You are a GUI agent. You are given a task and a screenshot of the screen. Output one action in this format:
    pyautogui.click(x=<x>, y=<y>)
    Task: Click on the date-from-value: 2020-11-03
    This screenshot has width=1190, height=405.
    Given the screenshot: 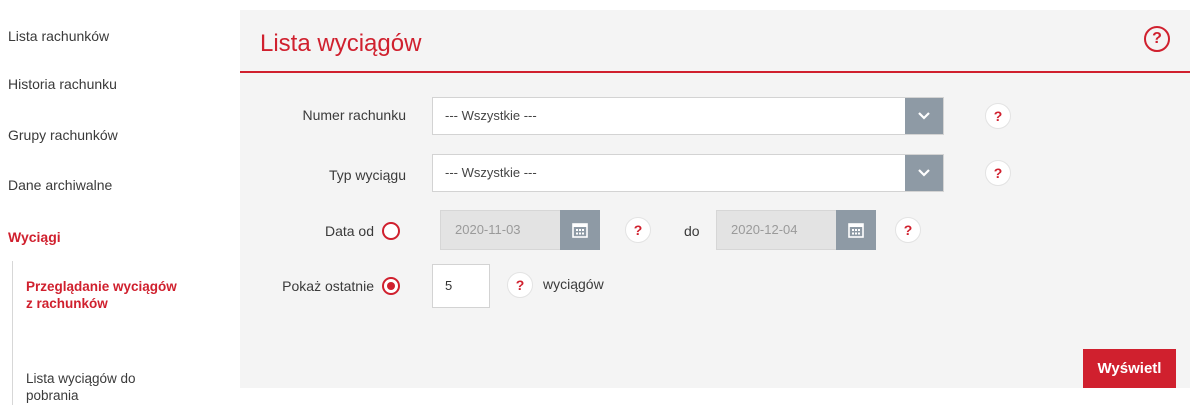 What is the action you would take?
    pyautogui.click(x=488, y=229)
    